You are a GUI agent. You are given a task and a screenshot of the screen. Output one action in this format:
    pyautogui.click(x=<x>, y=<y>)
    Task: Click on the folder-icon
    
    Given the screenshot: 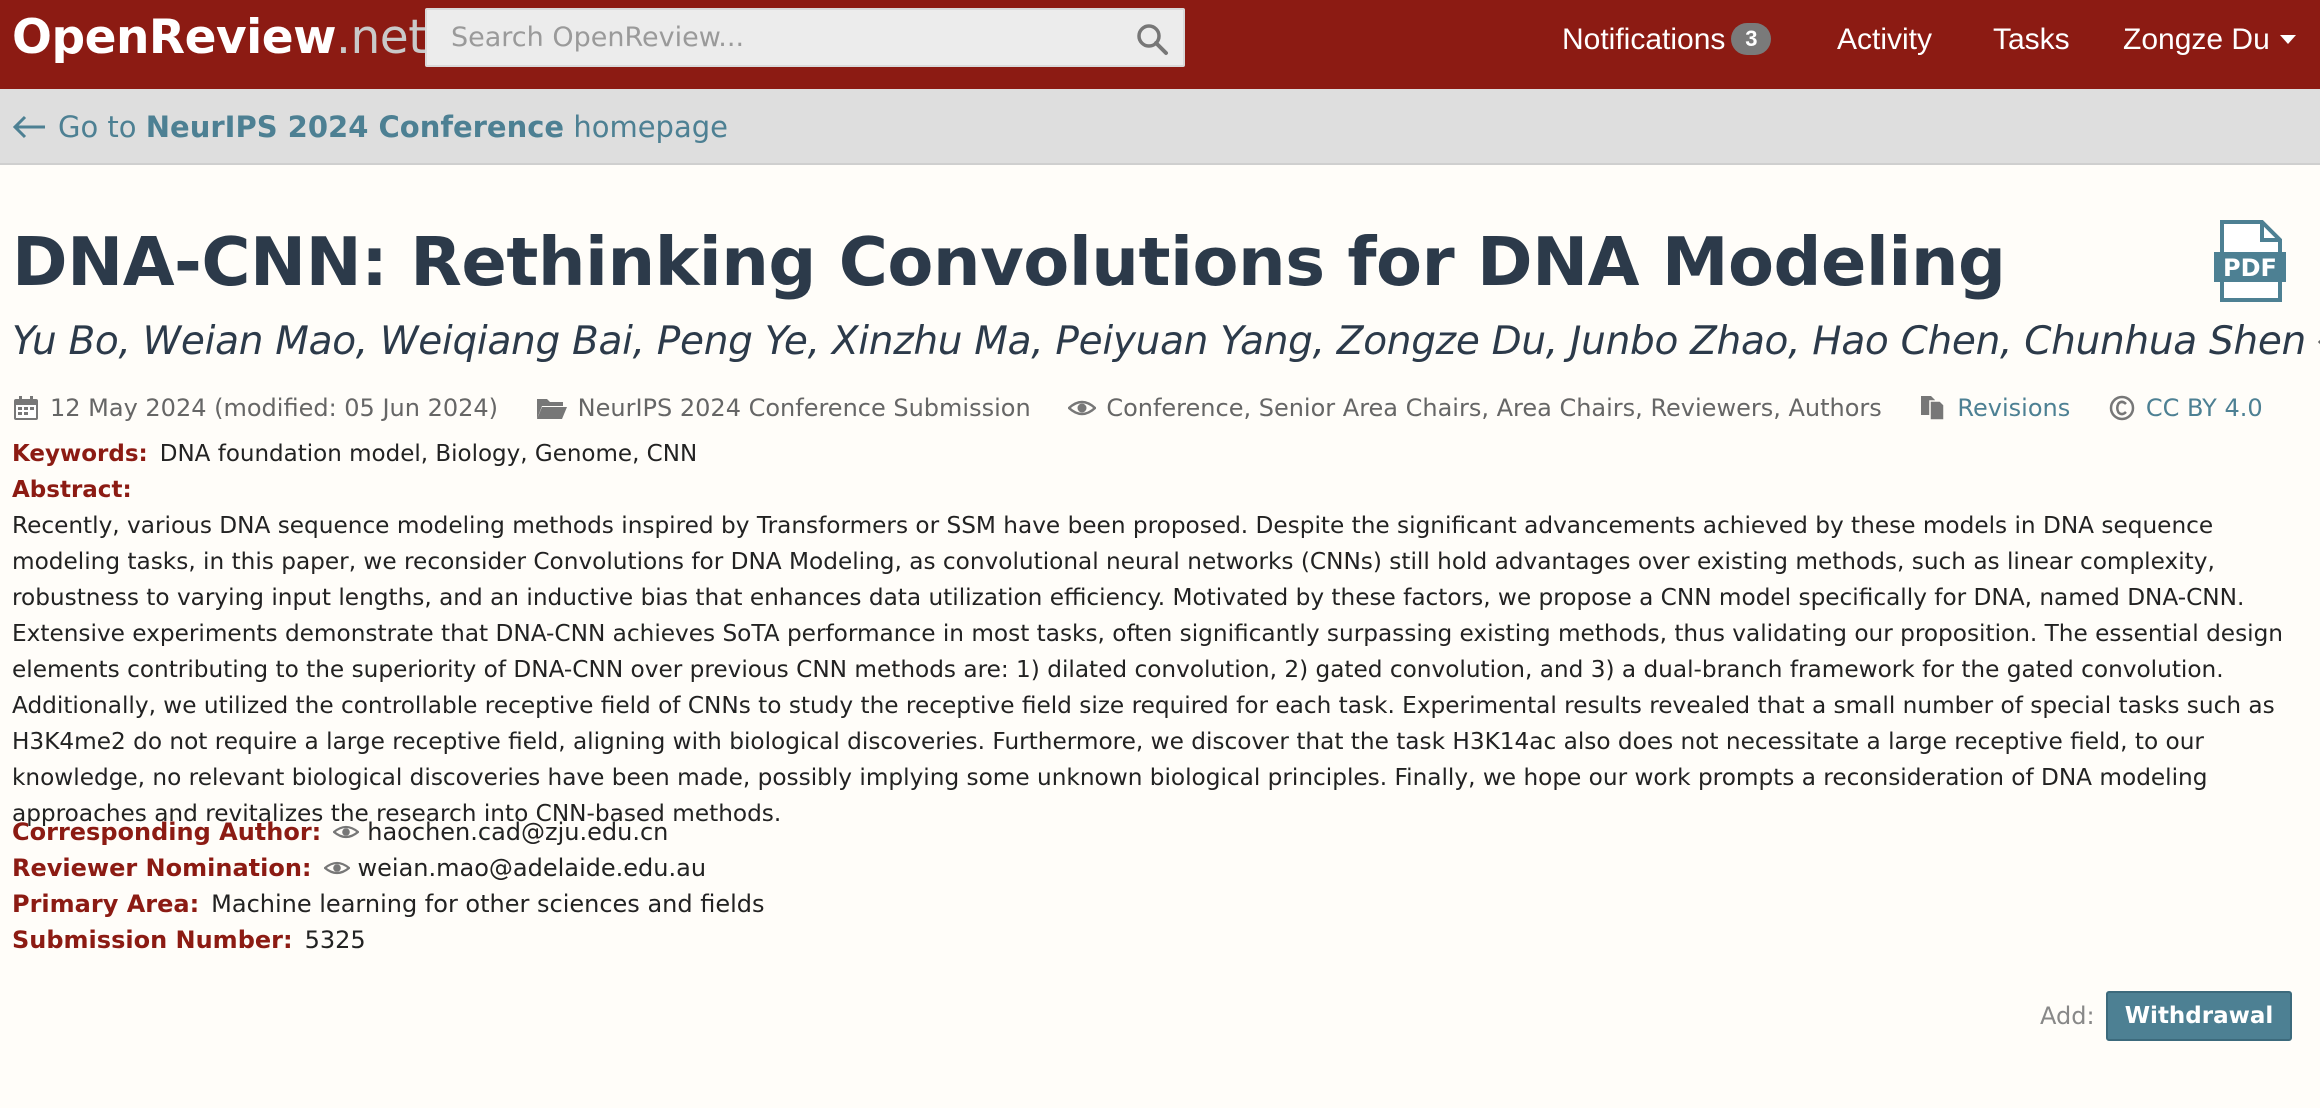 What is the action you would take?
    pyautogui.click(x=551, y=409)
    